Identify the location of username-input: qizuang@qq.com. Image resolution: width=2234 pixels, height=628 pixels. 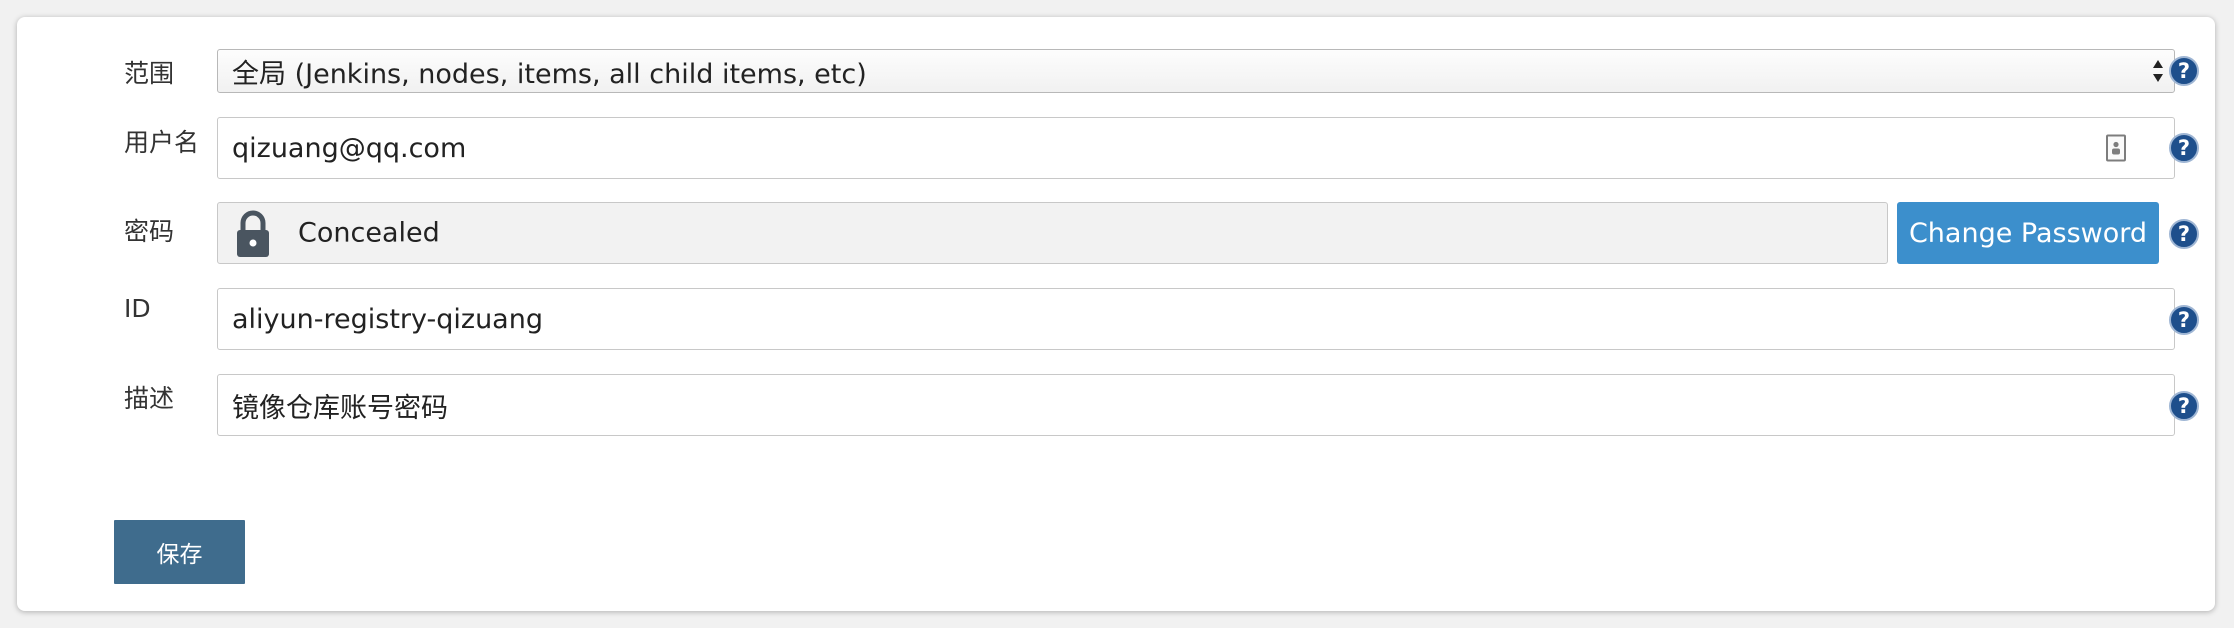
(1196, 148).